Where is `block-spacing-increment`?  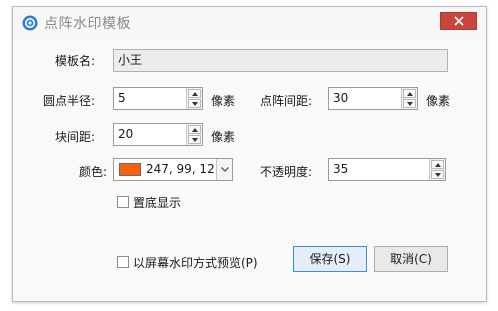 block-spacing-increment is located at coordinates (194, 129).